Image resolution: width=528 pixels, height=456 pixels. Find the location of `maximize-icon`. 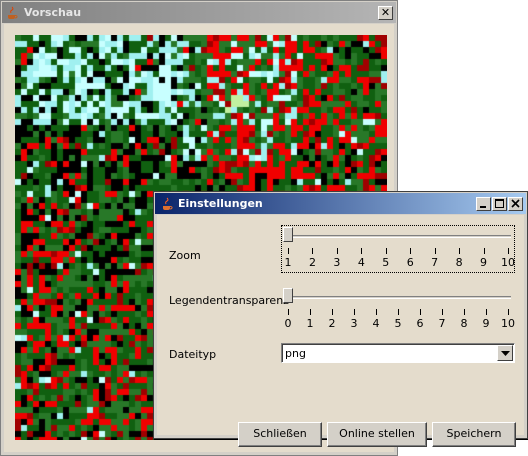

maximize-icon is located at coordinates (499, 203).